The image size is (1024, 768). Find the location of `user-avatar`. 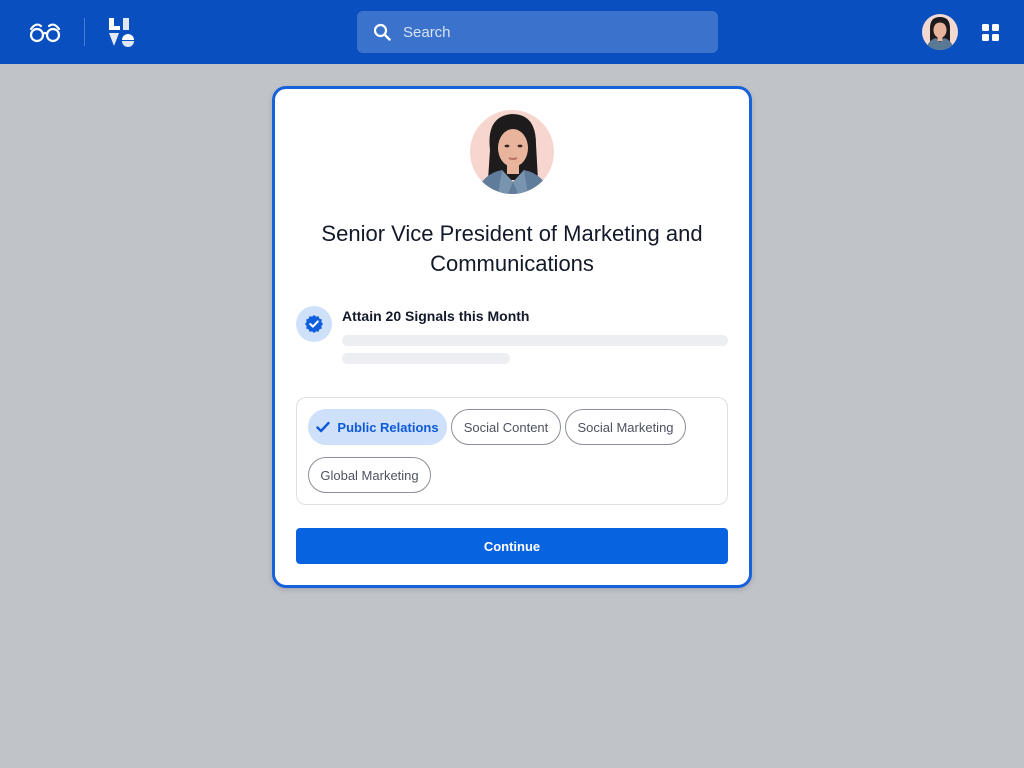

user-avatar is located at coordinates (940, 32).